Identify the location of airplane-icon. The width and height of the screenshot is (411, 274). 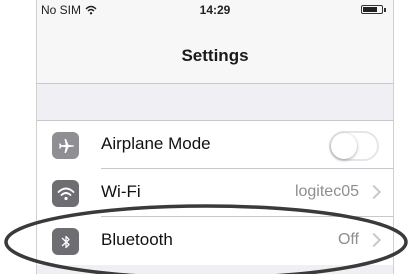
(65, 145).